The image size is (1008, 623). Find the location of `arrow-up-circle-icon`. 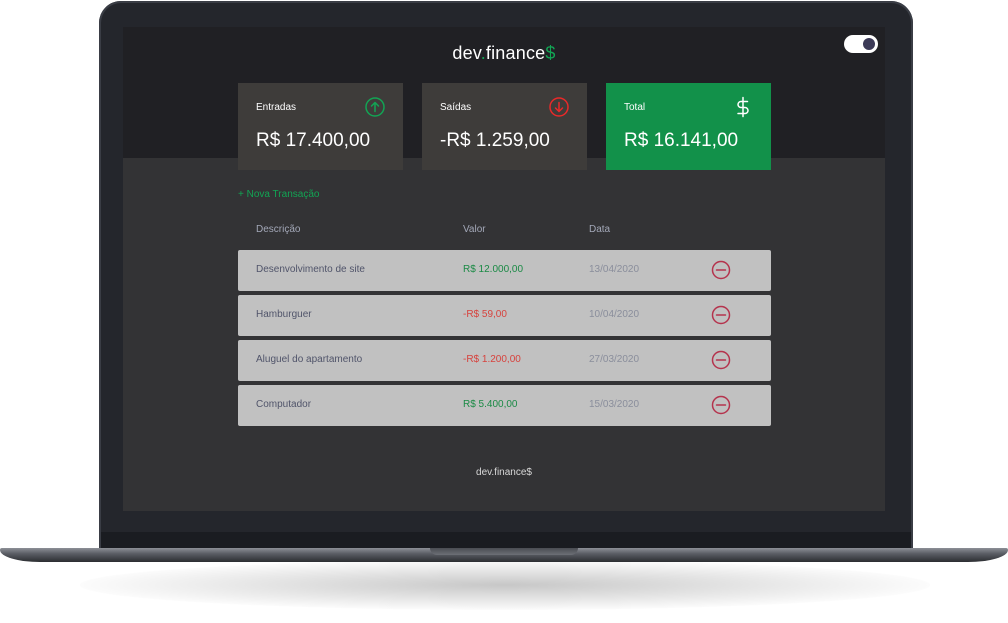

arrow-up-circle-icon is located at coordinates (375, 107).